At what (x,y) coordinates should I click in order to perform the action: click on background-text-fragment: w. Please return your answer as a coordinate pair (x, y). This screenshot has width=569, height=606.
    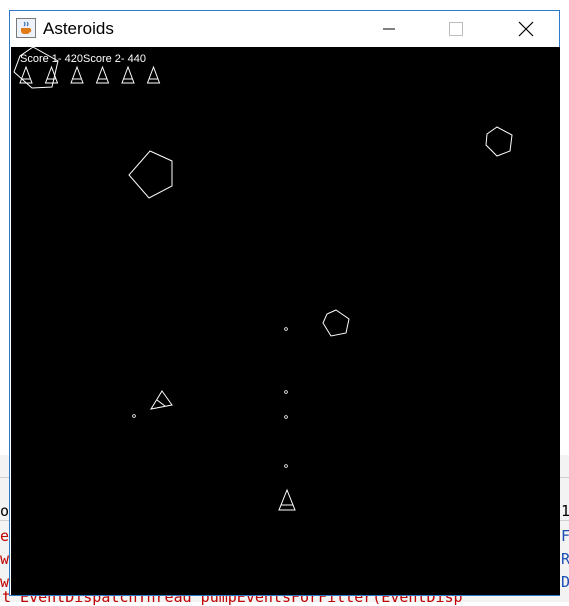
    Looking at the image, I should click on (5, 559).